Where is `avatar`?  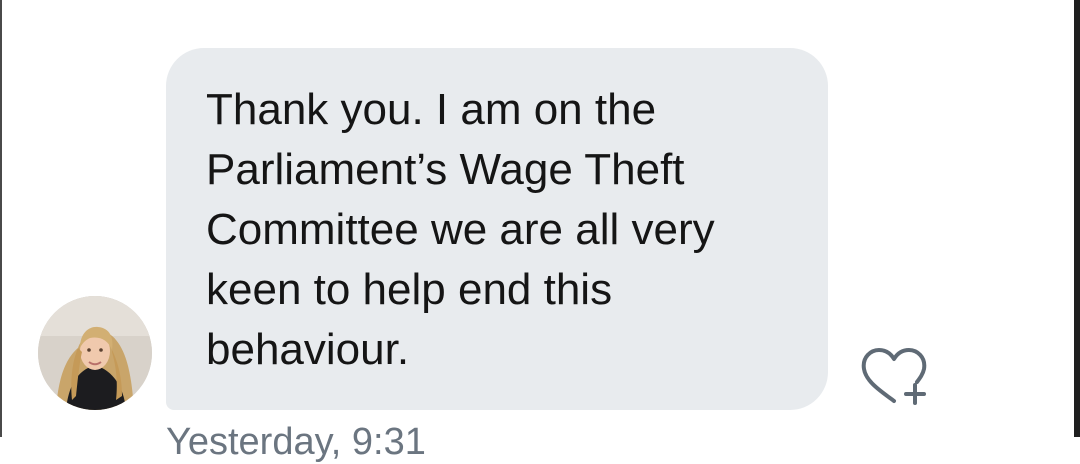 avatar is located at coordinates (95, 353).